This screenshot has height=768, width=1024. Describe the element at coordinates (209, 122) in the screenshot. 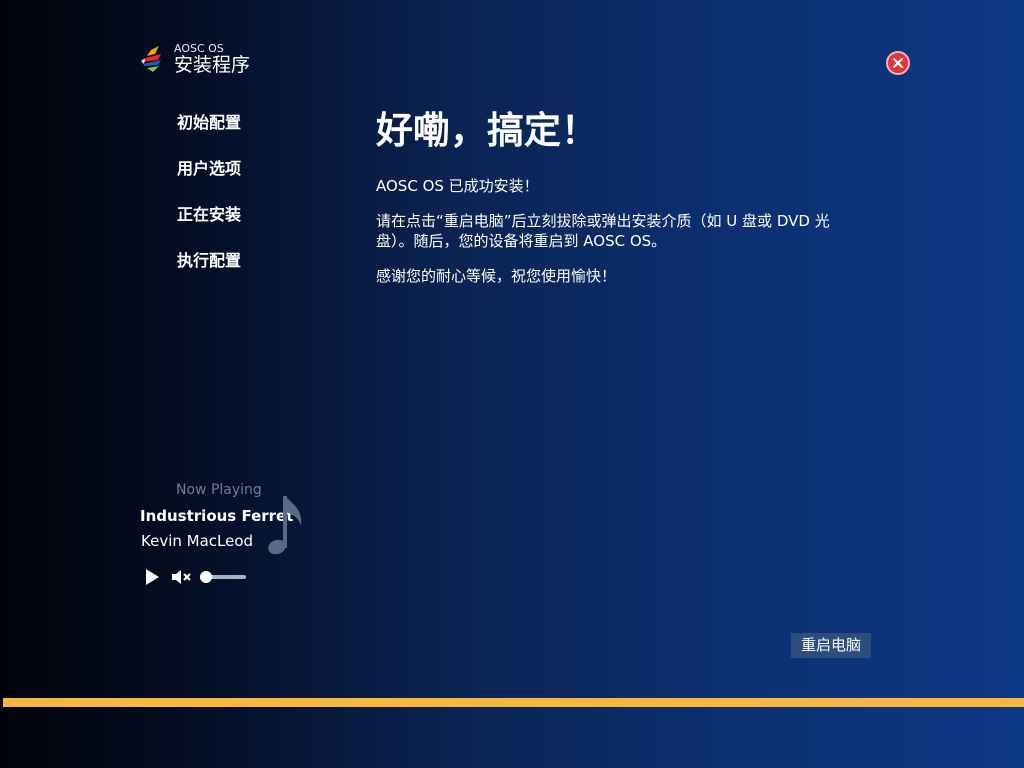

I see `step-initial-config: 初始配置` at that location.